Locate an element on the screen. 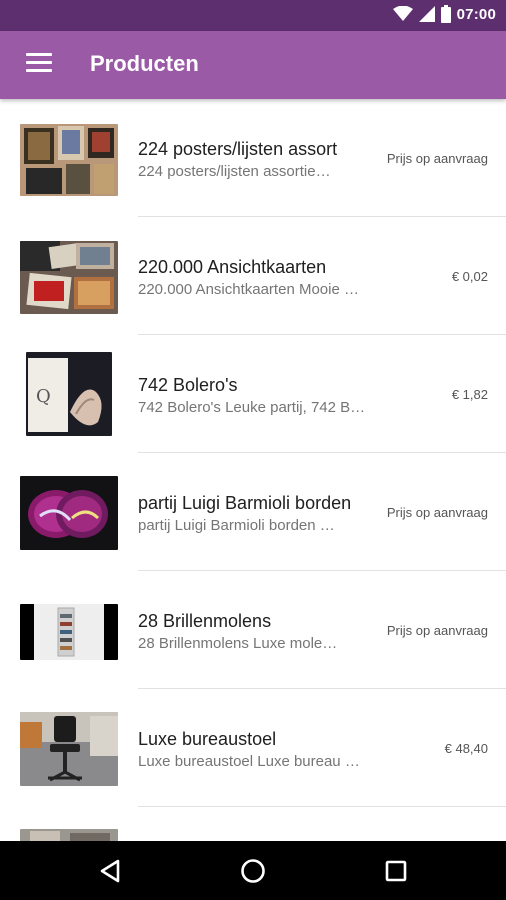 The image size is (506, 900). recents-button is located at coordinates (396, 871).